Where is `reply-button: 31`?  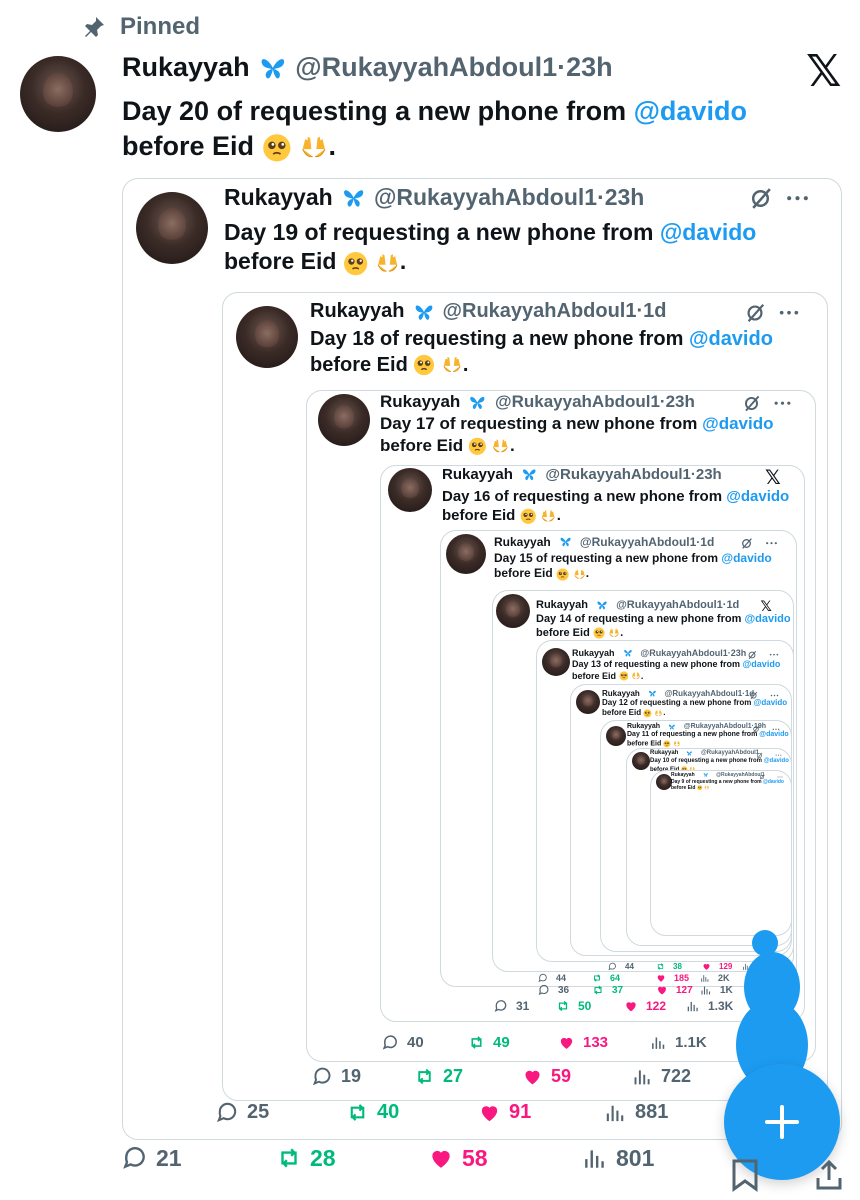 reply-button: 31 is located at coordinates (511, 1006).